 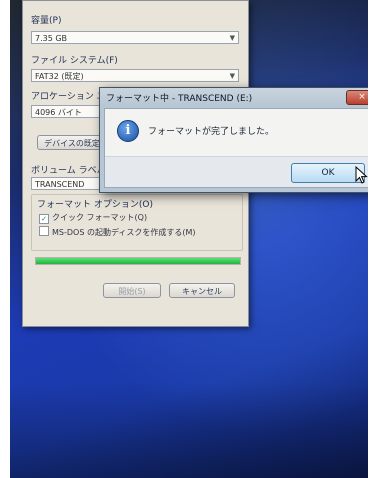 I want to click on restore-defaults-button: デバイスの既定, so click(x=72, y=142).